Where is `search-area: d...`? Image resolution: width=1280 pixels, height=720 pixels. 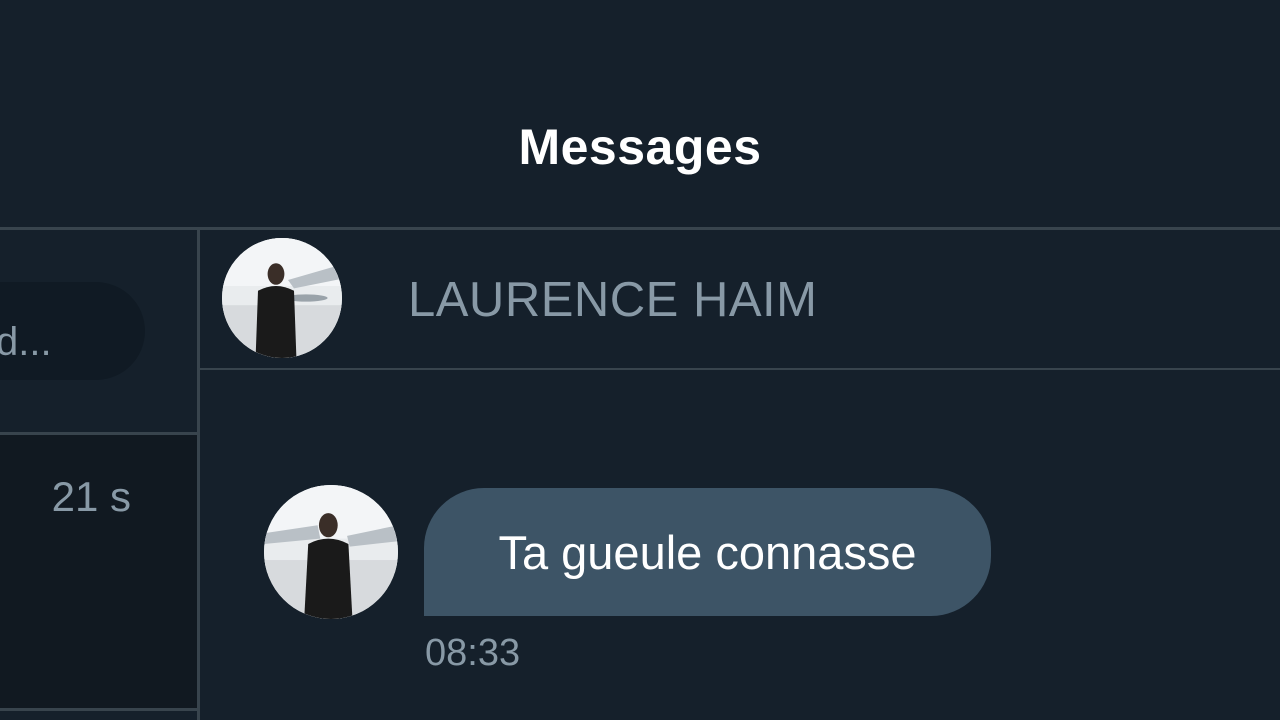 search-area: d... is located at coordinates (98, 331).